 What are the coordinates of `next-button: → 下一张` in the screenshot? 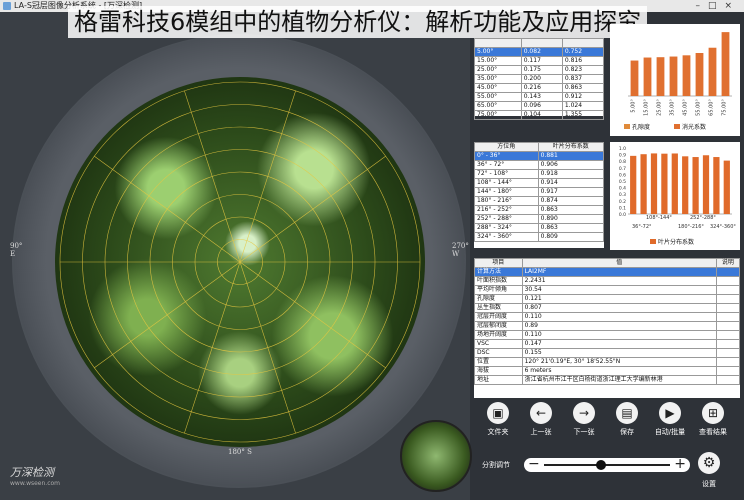 It's located at (584, 419).